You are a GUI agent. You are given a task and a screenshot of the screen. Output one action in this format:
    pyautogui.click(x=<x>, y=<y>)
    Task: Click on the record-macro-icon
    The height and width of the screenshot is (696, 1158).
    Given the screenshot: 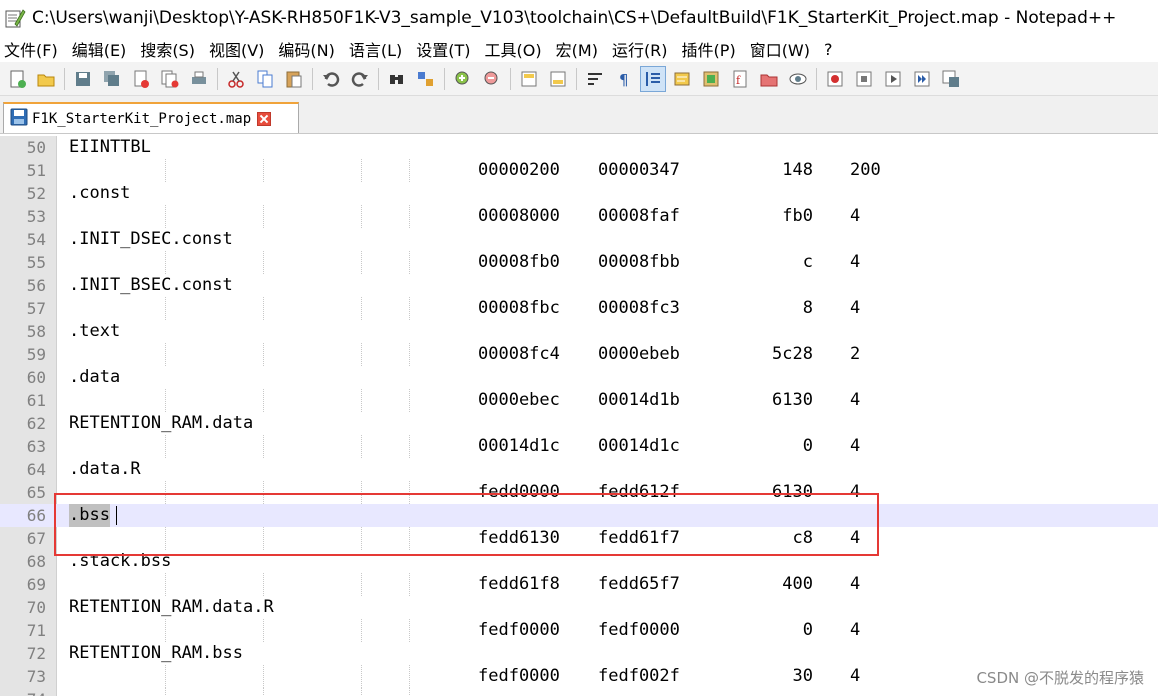 What is the action you would take?
    pyautogui.click(x=835, y=79)
    